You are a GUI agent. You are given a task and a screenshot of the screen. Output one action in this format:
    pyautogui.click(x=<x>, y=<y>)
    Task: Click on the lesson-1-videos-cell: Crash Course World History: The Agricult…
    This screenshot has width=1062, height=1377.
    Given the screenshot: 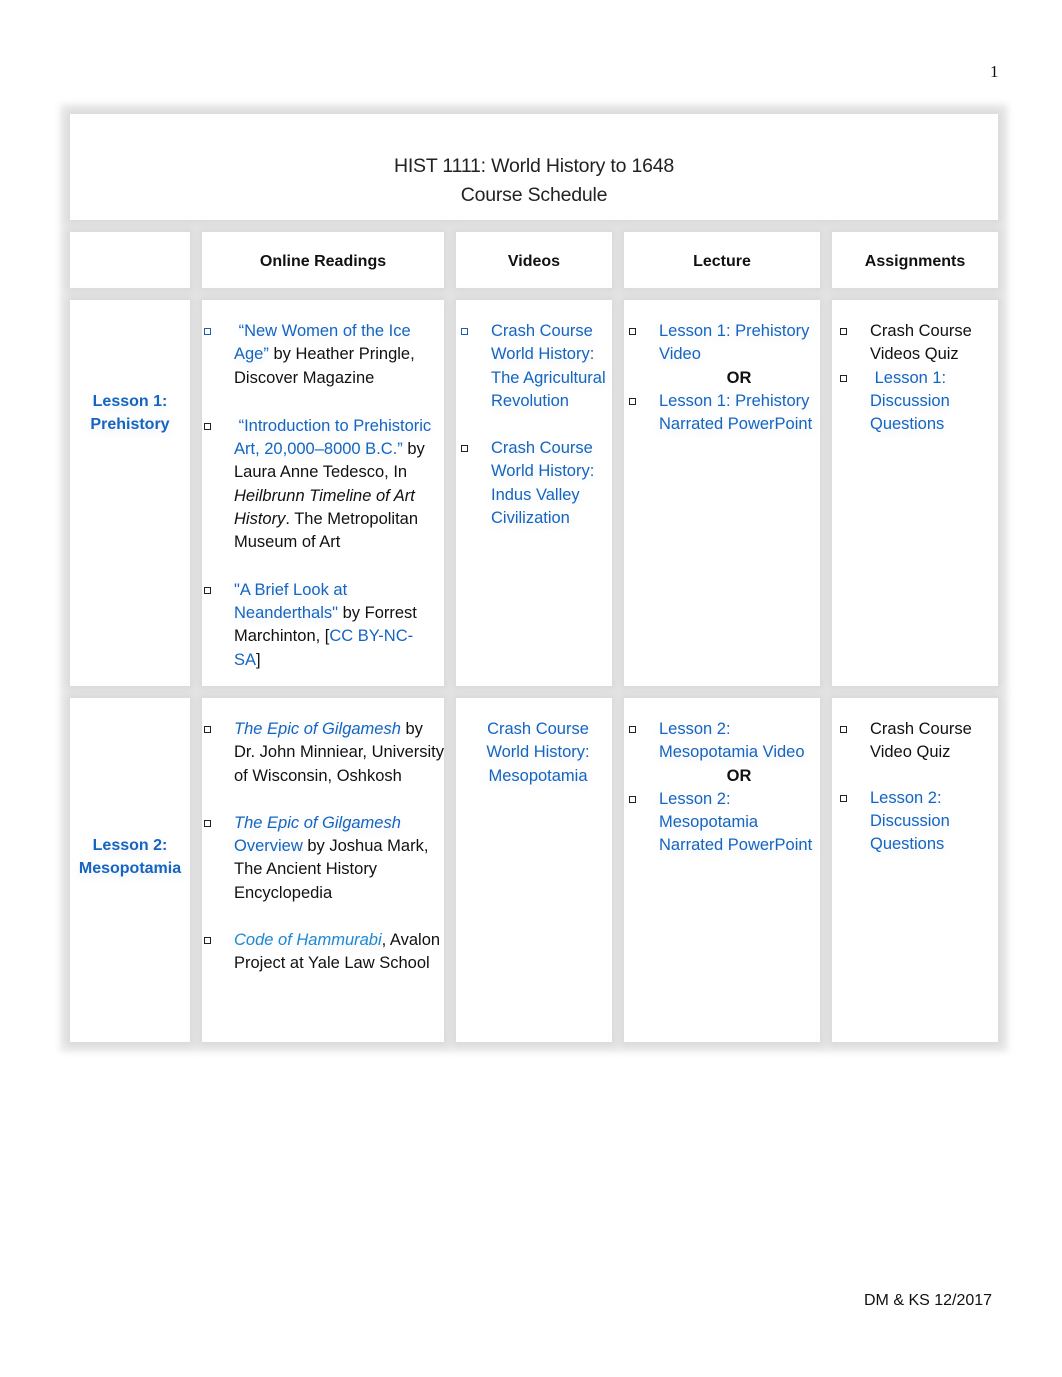 What is the action you would take?
    pyautogui.click(x=534, y=493)
    